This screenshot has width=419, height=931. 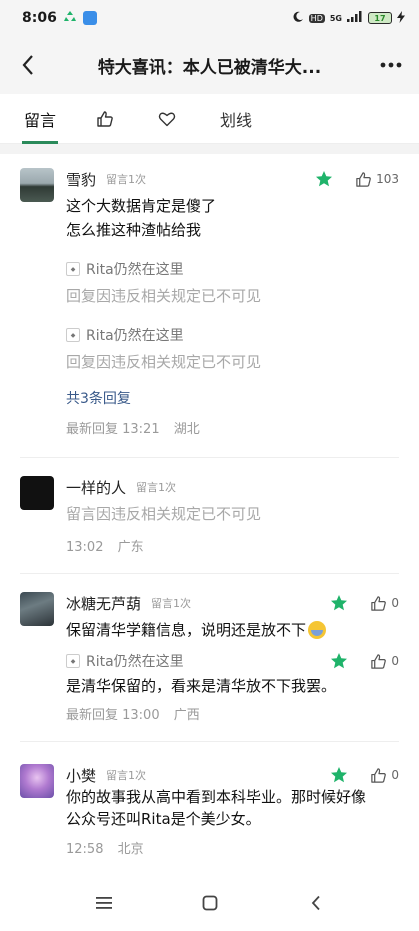 I want to click on more-options-button, so click(x=391, y=65).